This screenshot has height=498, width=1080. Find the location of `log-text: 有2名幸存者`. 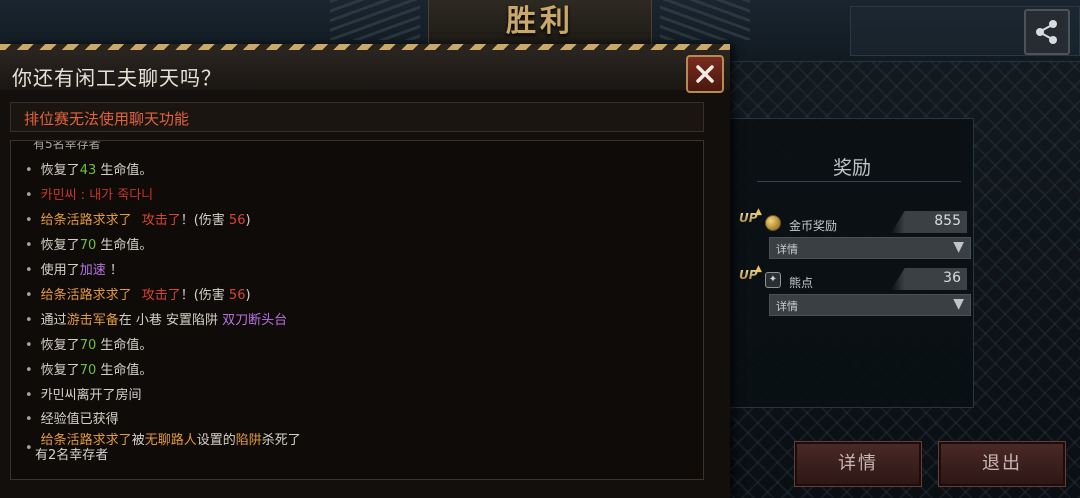

log-text: 有2名幸存者 is located at coordinates (72, 455).